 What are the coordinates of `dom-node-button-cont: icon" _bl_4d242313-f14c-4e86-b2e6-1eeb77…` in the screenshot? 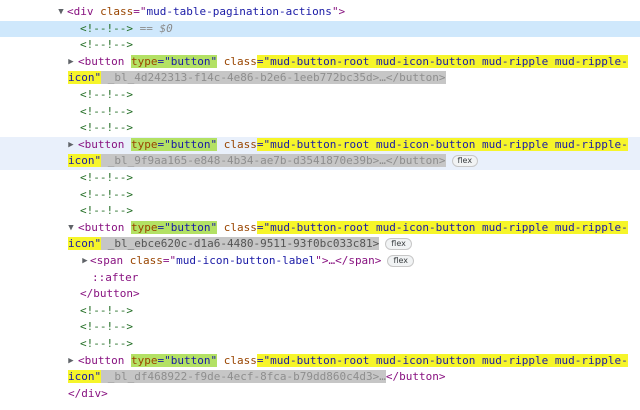 It's located at (320, 78).